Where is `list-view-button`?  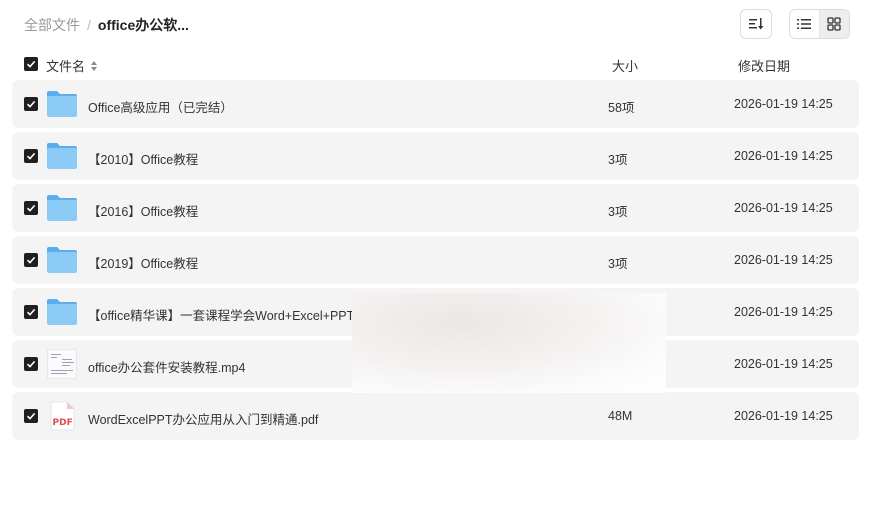
list-view-button is located at coordinates (805, 24).